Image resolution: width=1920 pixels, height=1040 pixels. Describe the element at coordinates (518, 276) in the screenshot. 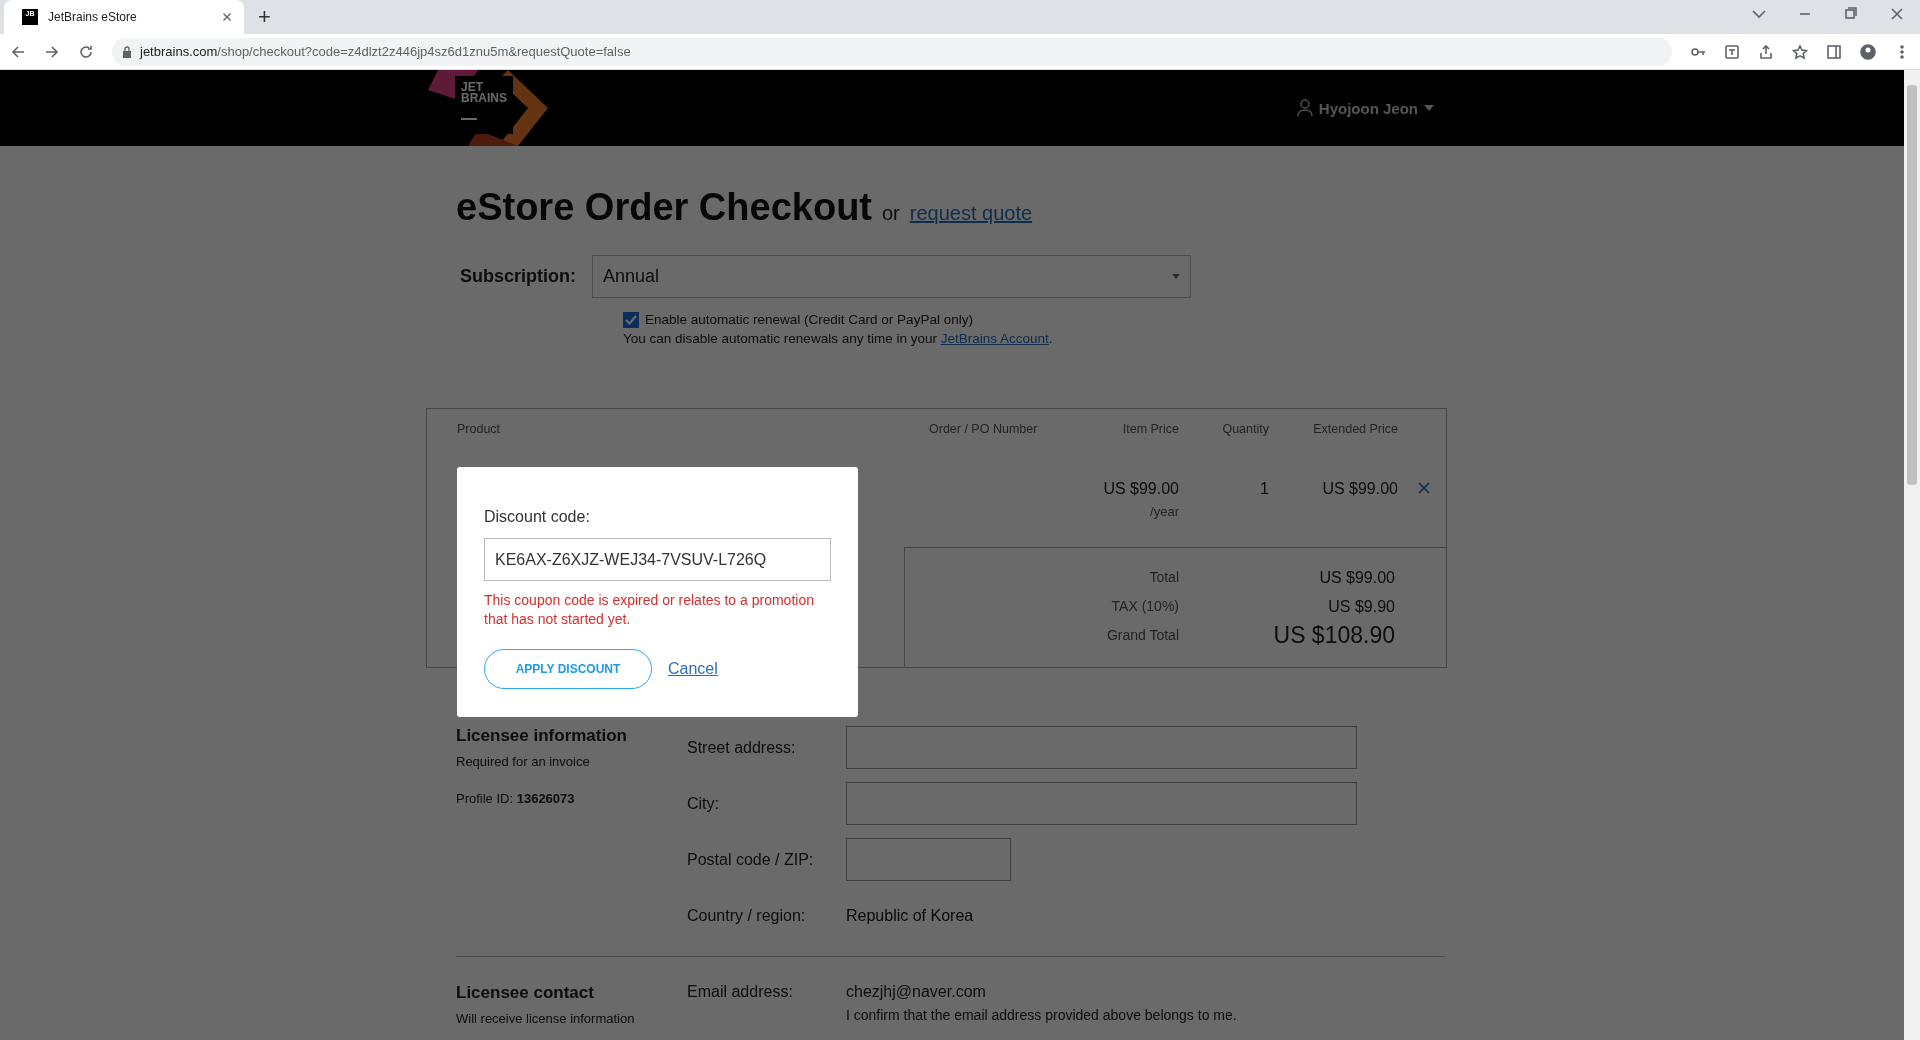

I see `subscription-label: Subscription:` at that location.